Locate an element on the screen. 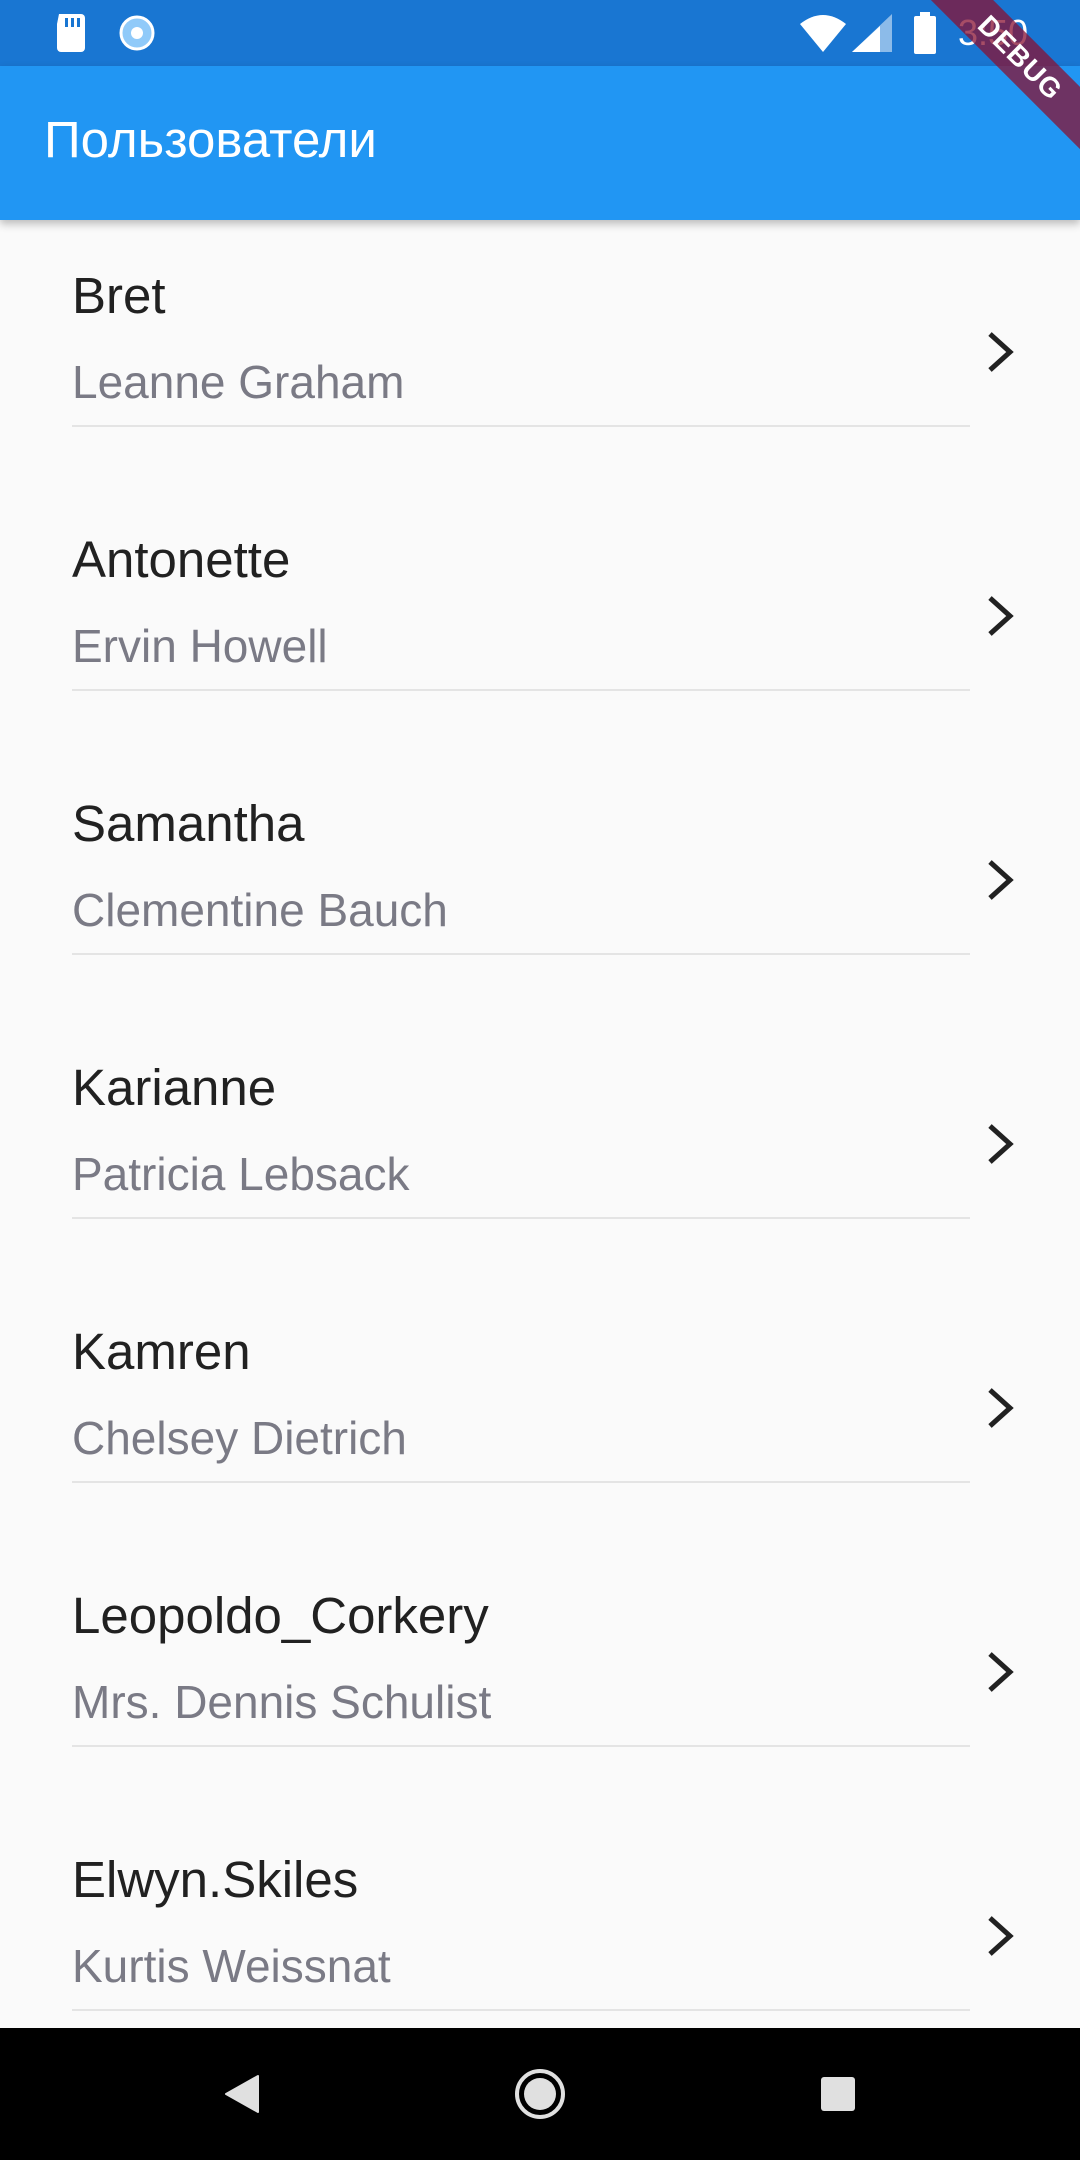 This screenshot has height=2160, width=1080. home-icon is located at coordinates (540, 2094).